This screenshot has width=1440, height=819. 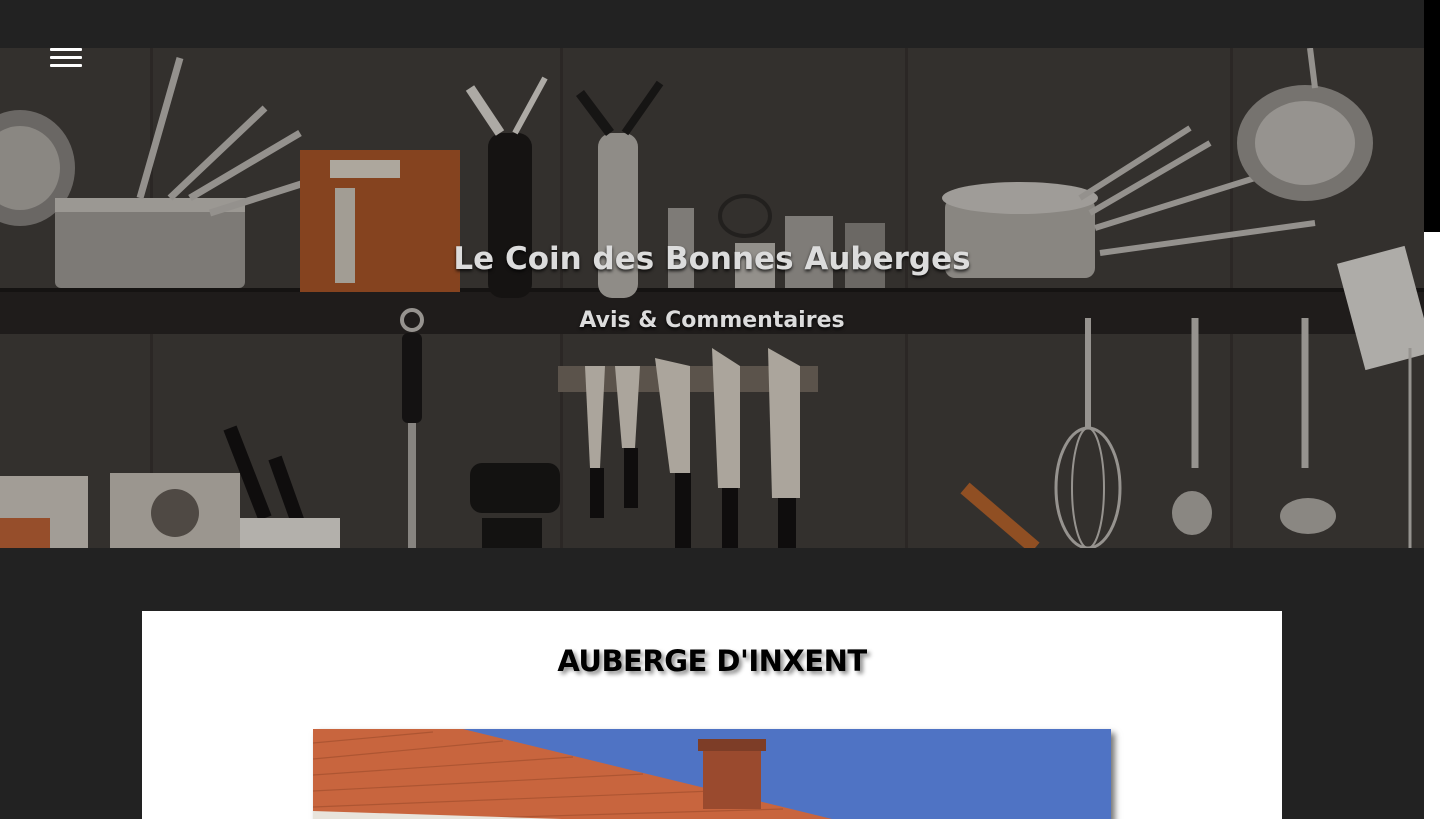 What do you see at coordinates (712, 24) in the screenshot?
I see `top-bar` at bounding box center [712, 24].